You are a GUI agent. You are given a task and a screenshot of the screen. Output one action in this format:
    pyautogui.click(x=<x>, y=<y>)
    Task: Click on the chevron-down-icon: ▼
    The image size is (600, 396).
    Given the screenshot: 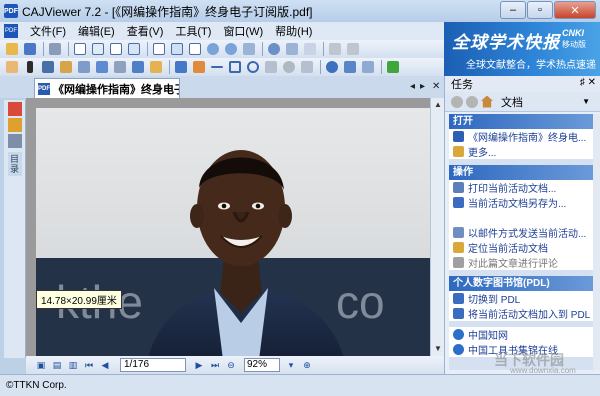 What is the action you would take?
    pyautogui.click(x=586, y=101)
    